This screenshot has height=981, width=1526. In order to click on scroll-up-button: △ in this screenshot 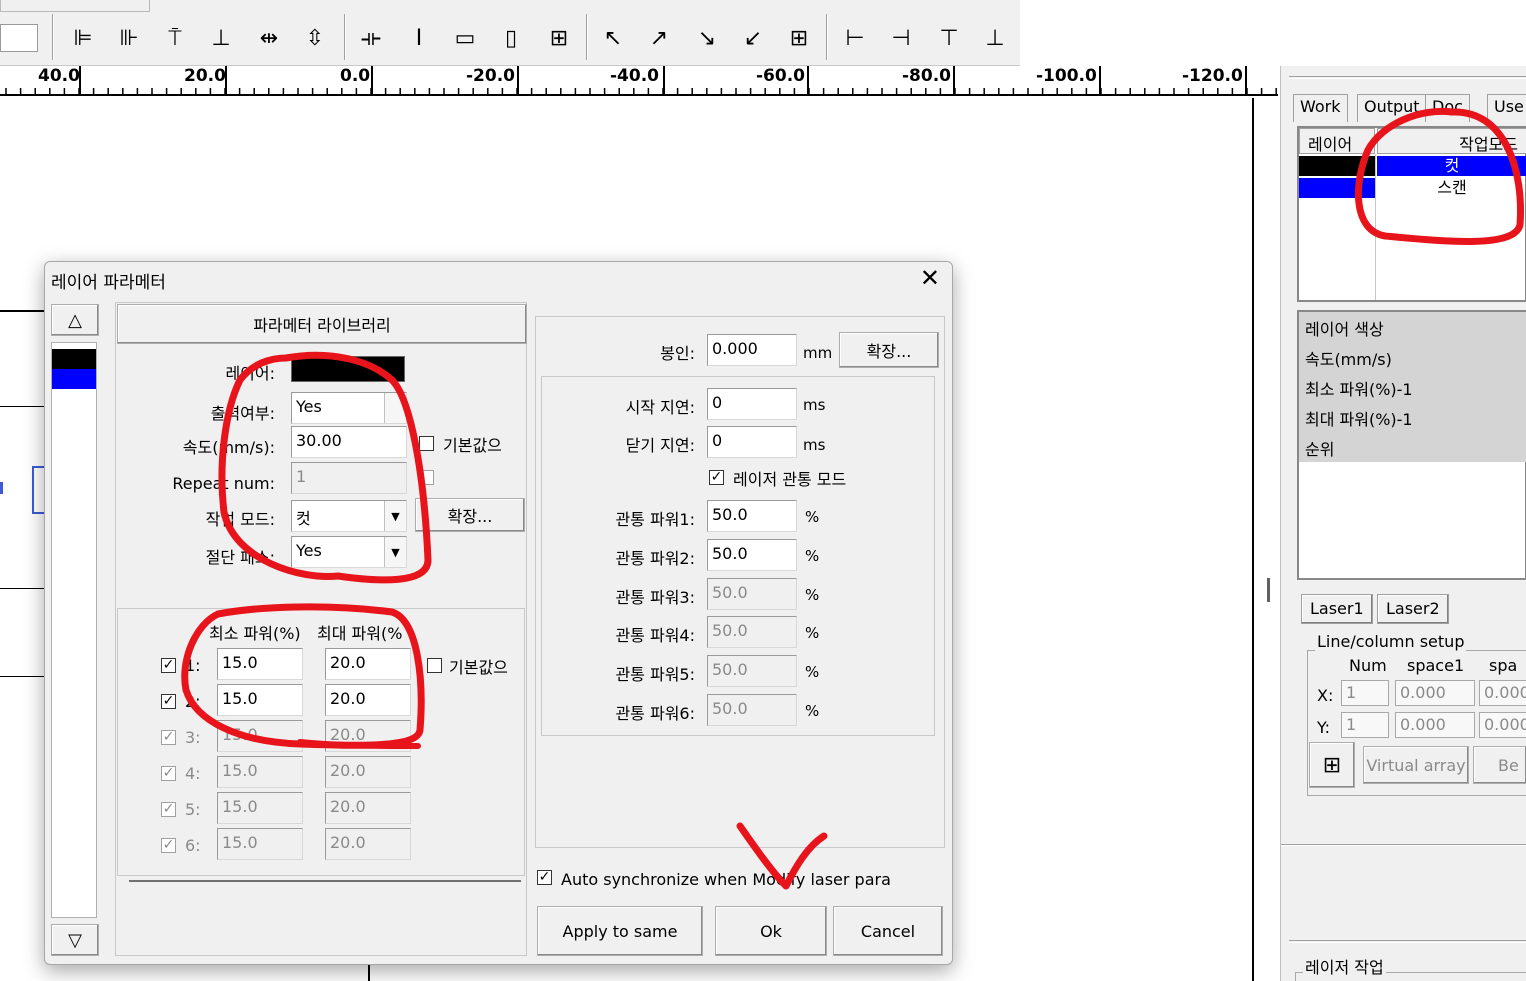, I will do `click(75, 320)`.